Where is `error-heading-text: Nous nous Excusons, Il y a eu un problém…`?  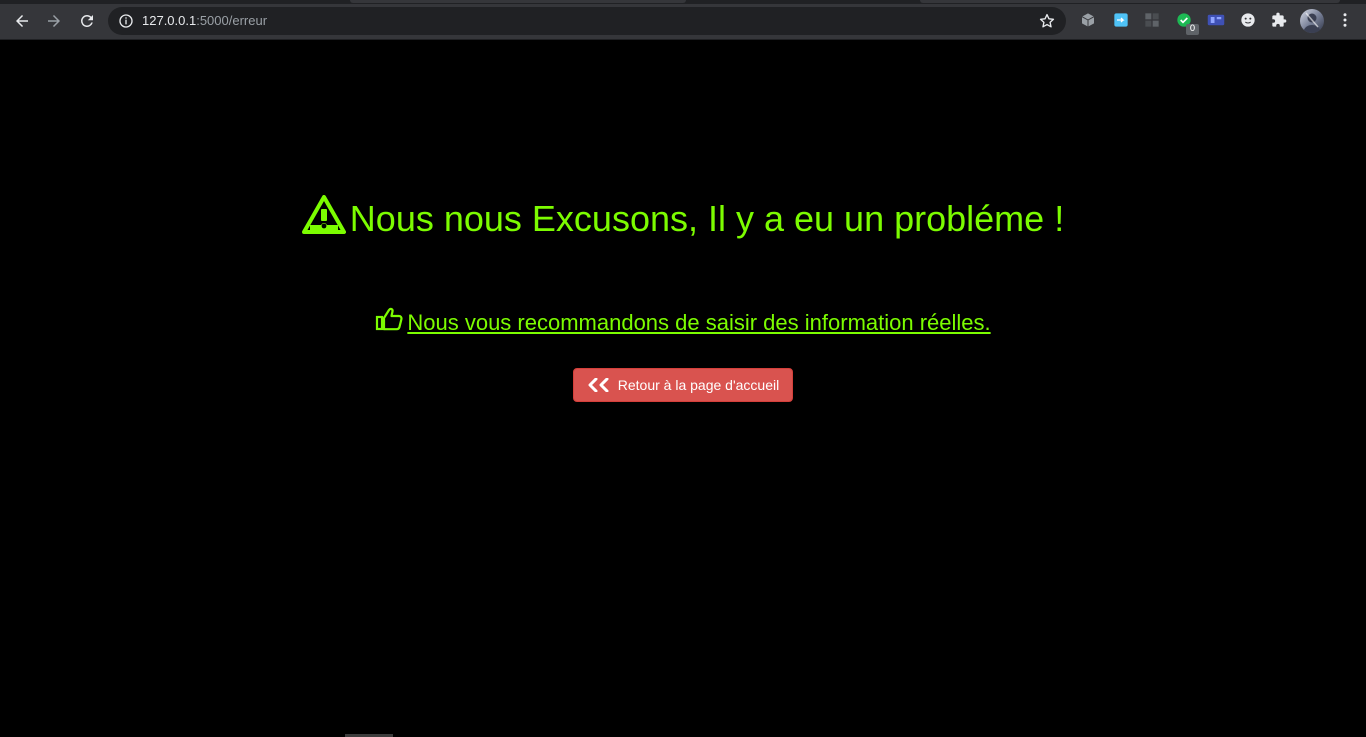 error-heading-text: Nous nous Excusons, Il y a eu un problém… is located at coordinates (707, 218).